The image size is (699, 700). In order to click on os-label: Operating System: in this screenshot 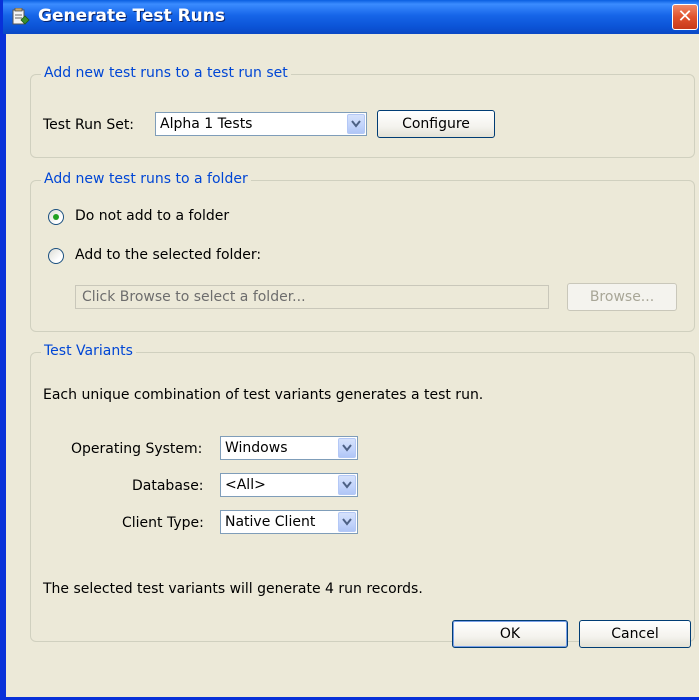, I will do `click(137, 449)`.